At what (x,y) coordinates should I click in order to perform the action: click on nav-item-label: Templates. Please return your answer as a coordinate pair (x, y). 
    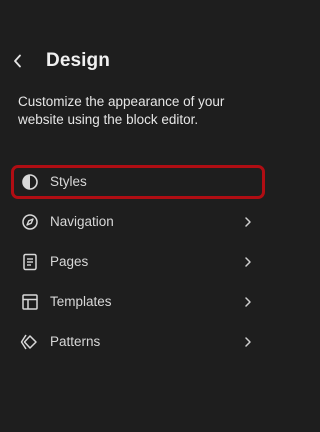
    Looking at the image, I should click on (81, 301).